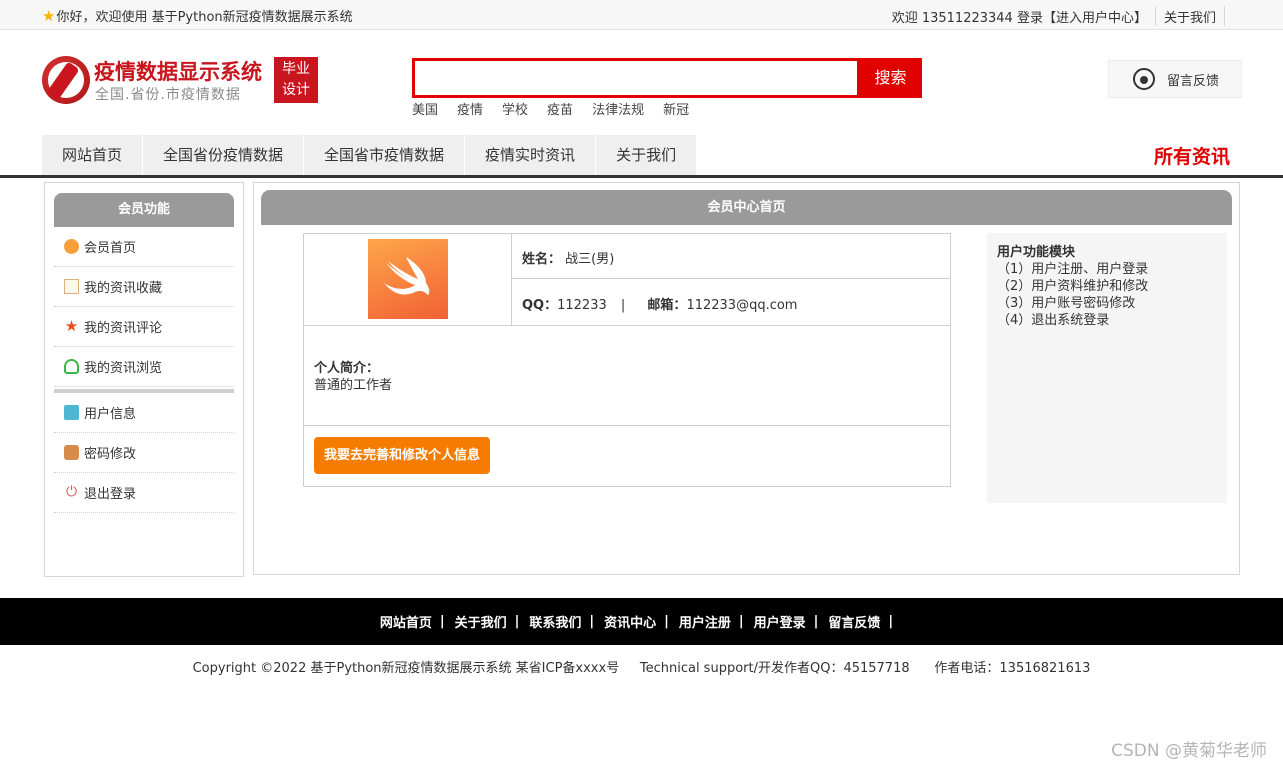 This screenshot has width=1283, height=767. What do you see at coordinates (178, 72) in the screenshot?
I see `brand-title: 疫情数据显示系统` at bounding box center [178, 72].